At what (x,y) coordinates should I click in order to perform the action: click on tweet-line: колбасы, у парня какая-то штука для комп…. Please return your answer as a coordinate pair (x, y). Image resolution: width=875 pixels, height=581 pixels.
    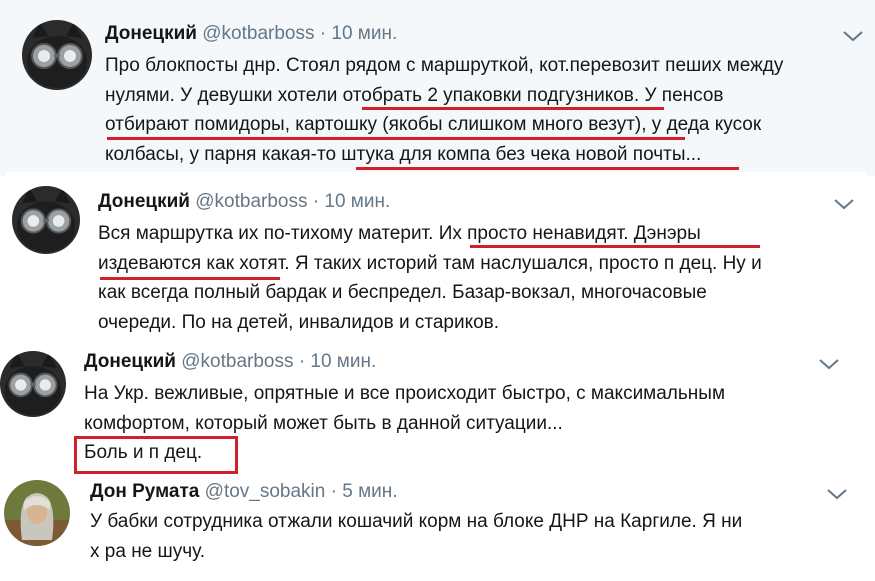
    Looking at the image, I should click on (403, 154).